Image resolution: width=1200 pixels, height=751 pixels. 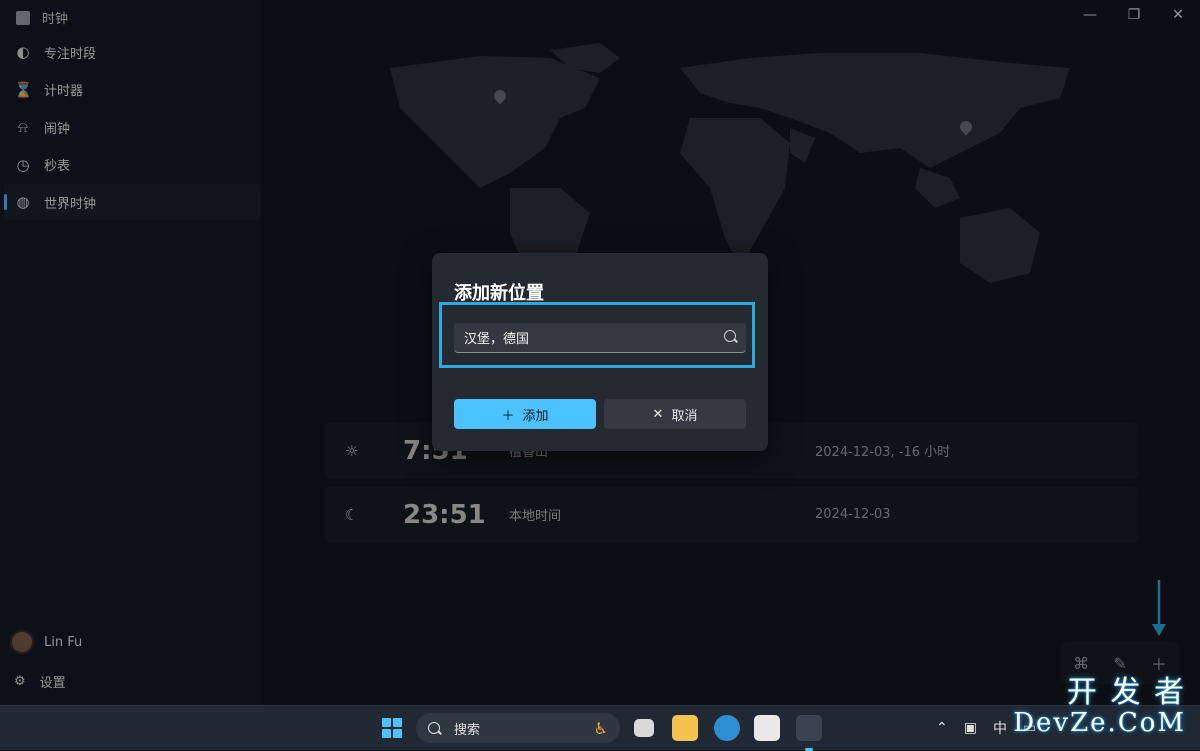 What do you see at coordinates (970, 728) in the screenshot?
I see `tray-app-icon: ▣` at bounding box center [970, 728].